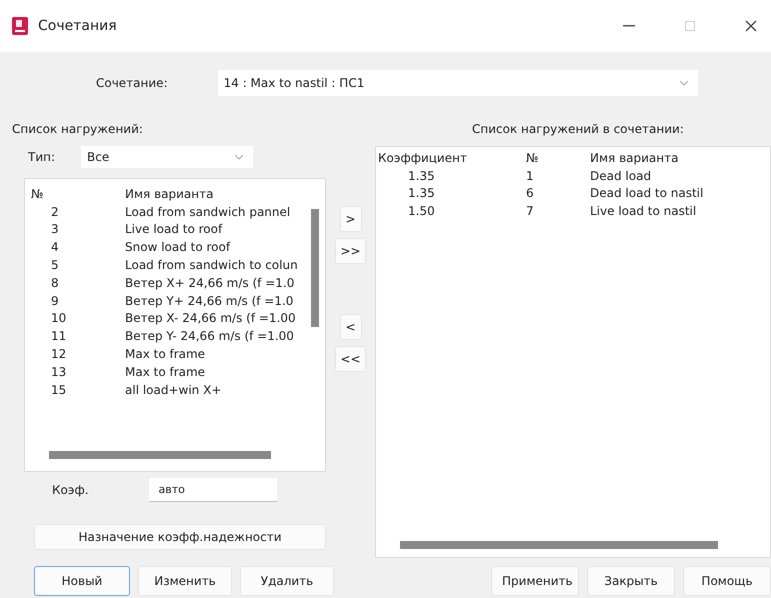  I want to click on action-button: Новый, so click(82, 581).